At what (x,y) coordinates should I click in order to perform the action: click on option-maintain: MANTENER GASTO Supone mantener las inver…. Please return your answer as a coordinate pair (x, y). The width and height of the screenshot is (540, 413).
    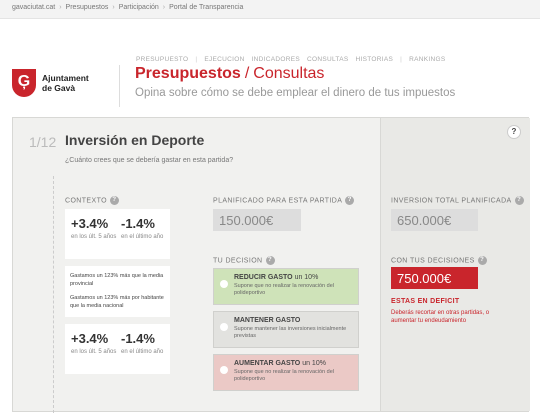
    Looking at the image, I should click on (286, 329).